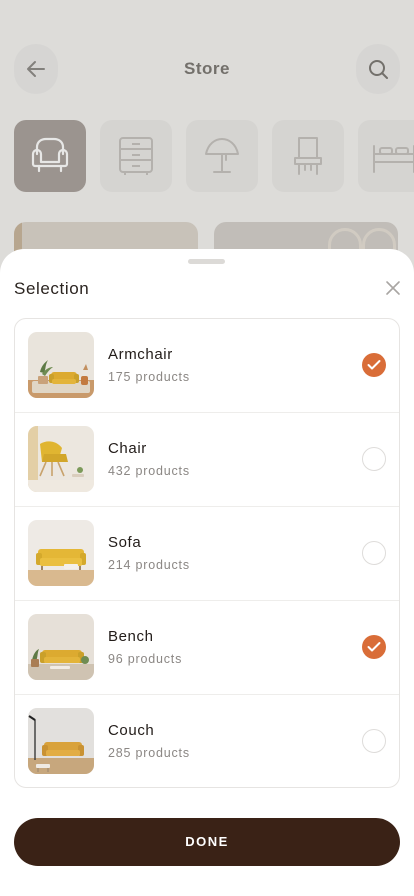 This screenshot has width=414, height=896. What do you see at coordinates (131, 730) in the screenshot?
I see `item-name: Couch` at bounding box center [131, 730].